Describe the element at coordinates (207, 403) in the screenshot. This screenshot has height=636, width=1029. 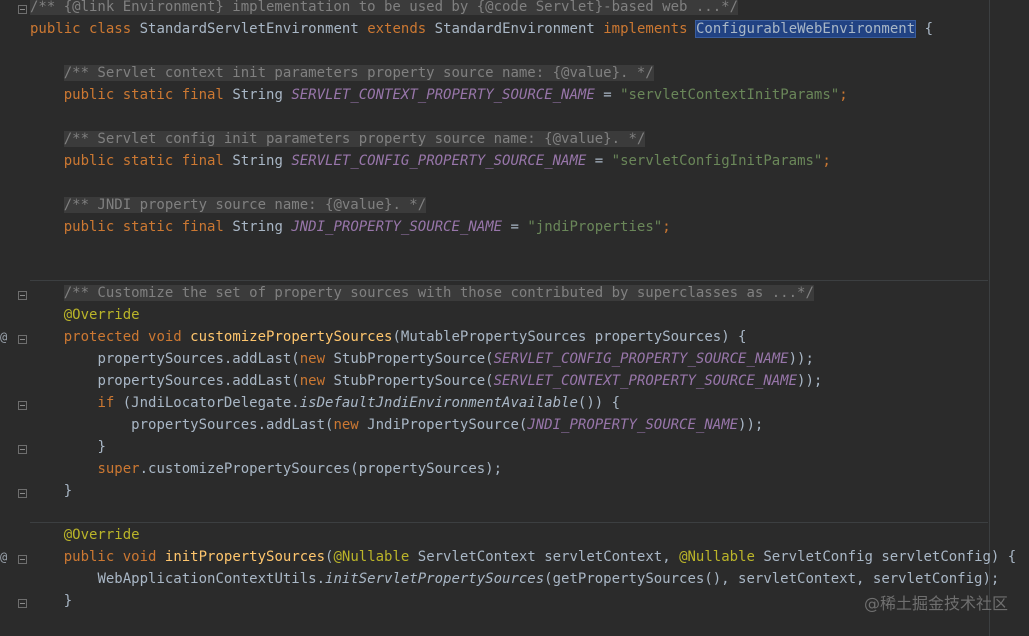
I see `code-text: (JndiLocatorDelegate.` at that location.